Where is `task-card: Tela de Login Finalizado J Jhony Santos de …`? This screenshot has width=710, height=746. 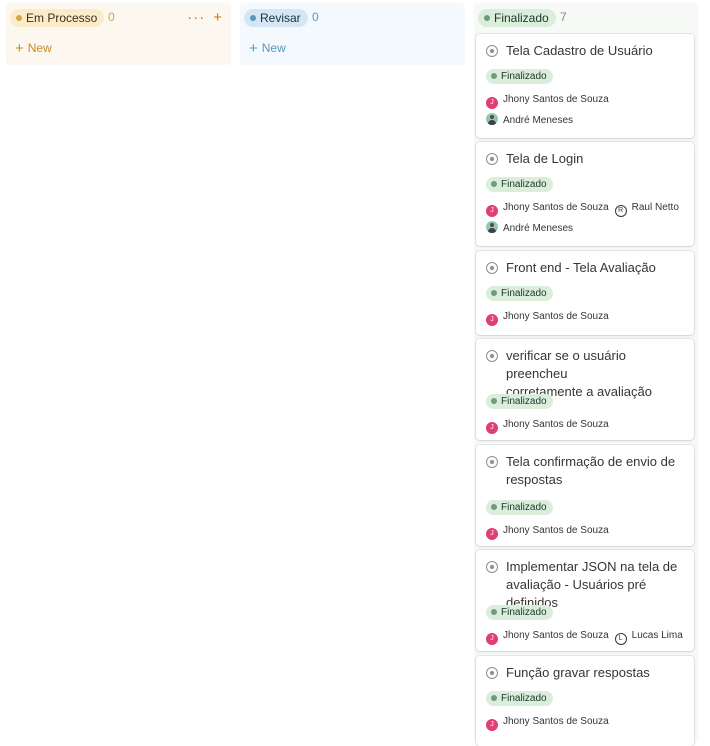
task-card: Tela de Login Finalizado J Jhony Santos de … is located at coordinates (585, 194).